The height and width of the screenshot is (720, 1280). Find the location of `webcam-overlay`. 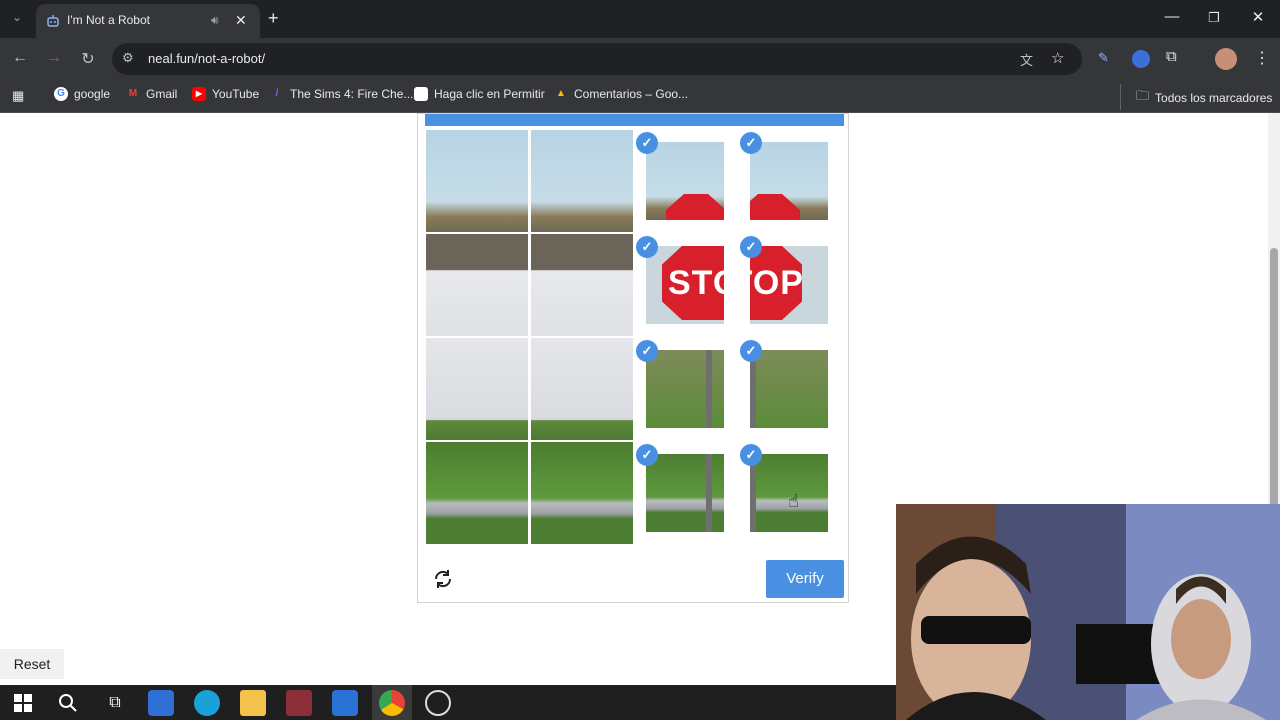

webcam-overlay is located at coordinates (1088, 612).